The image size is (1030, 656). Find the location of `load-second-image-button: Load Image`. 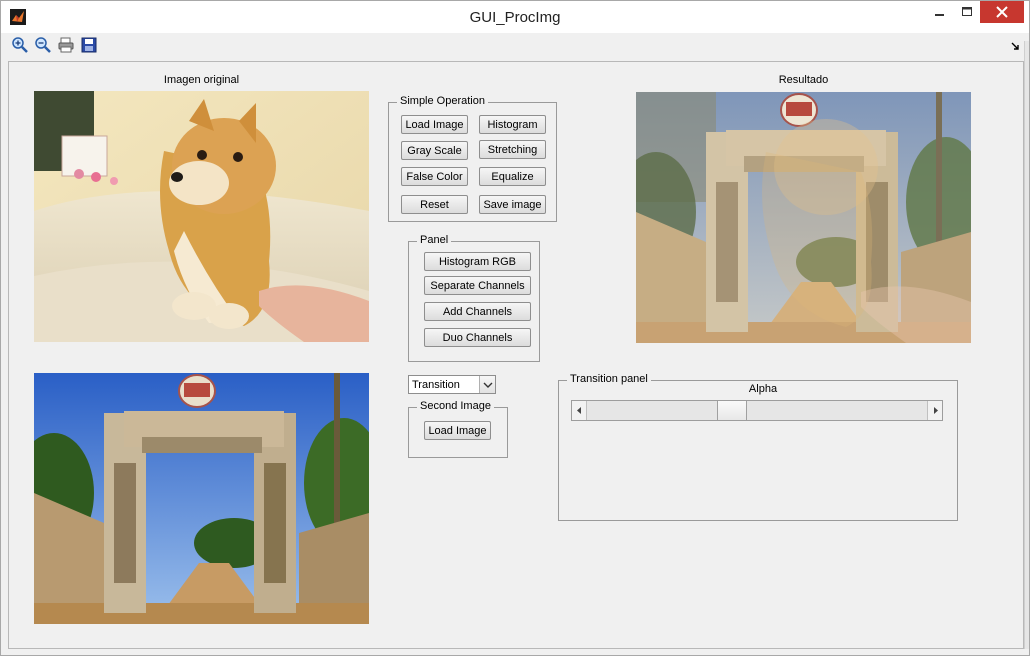

load-second-image-button: Load Image is located at coordinates (457, 430).